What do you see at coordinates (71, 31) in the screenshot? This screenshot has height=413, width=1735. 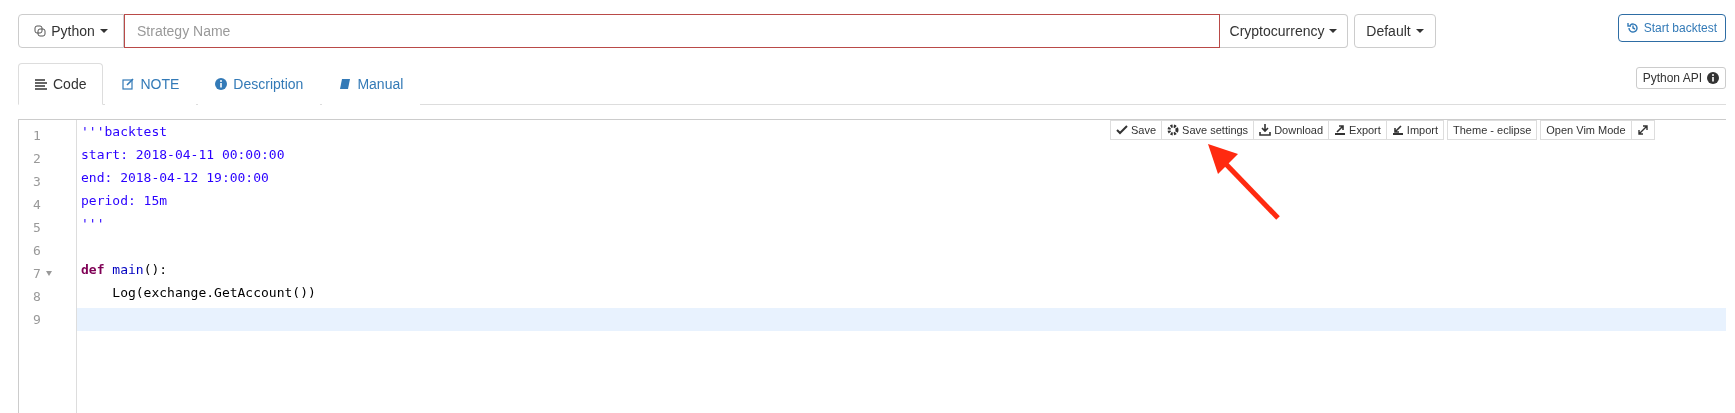 I see `language-dropdown: Python` at bounding box center [71, 31].